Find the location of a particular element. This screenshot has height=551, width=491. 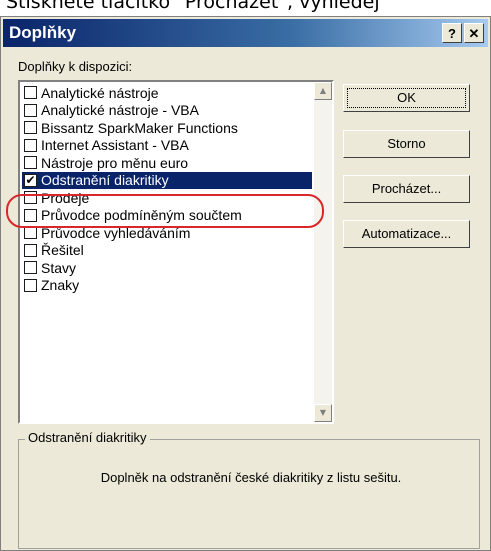

addin-list-item: Prodeje is located at coordinates (167, 198).